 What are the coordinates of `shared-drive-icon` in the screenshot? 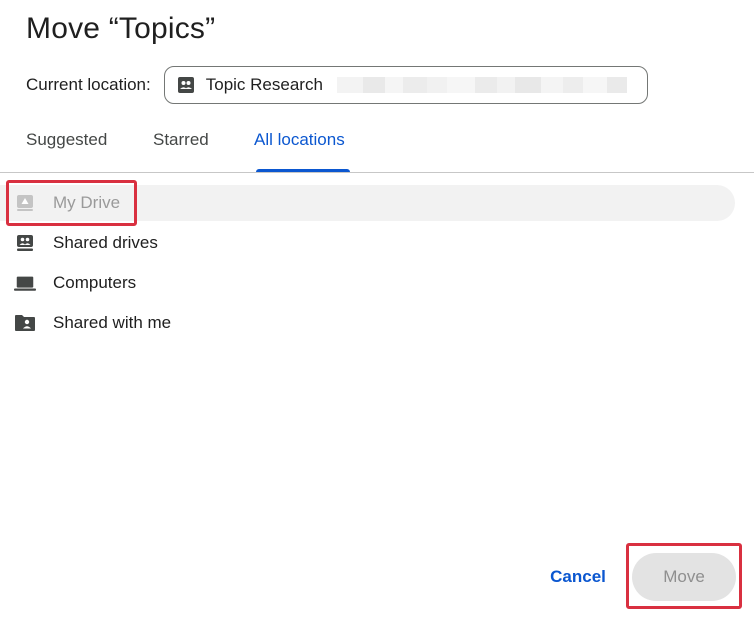 It's located at (186, 85).